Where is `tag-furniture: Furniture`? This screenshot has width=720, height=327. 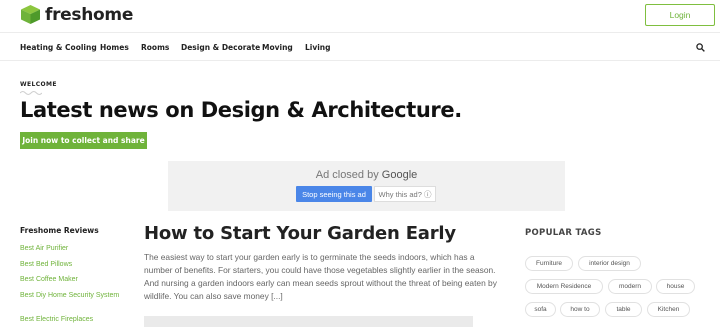 tag-furniture: Furniture is located at coordinates (549, 263).